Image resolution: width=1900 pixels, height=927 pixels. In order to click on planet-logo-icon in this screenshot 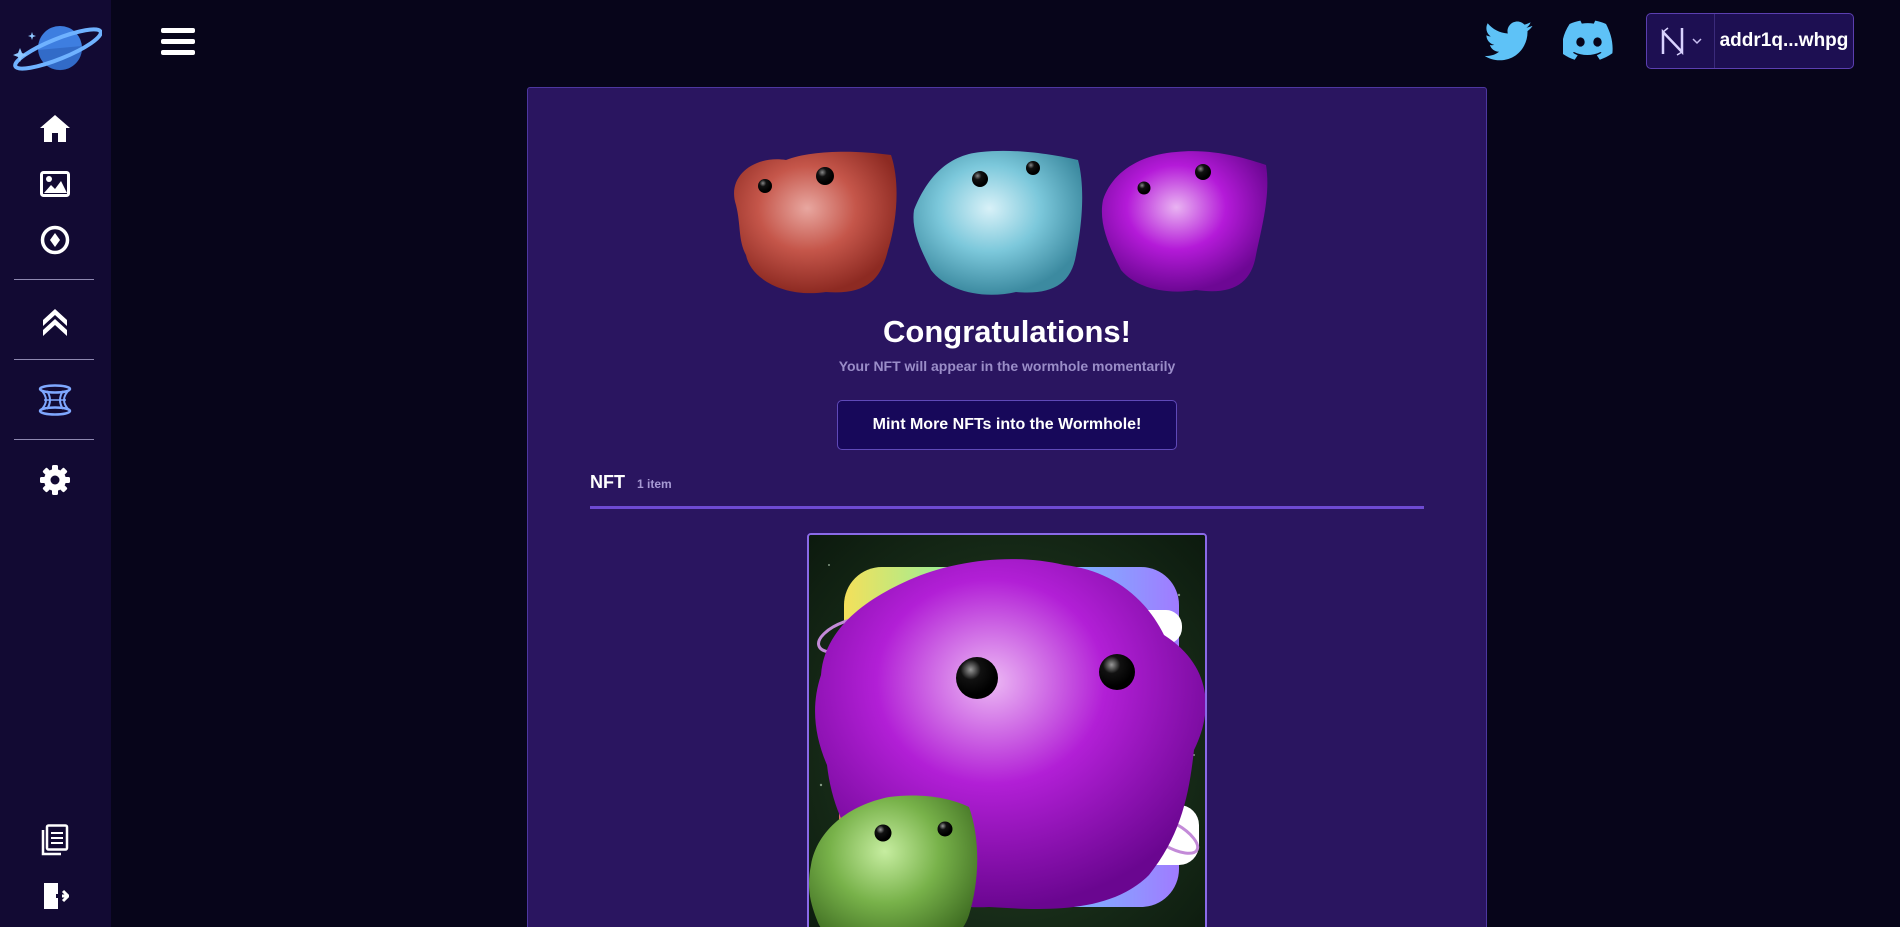, I will do `click(55, 47)`.